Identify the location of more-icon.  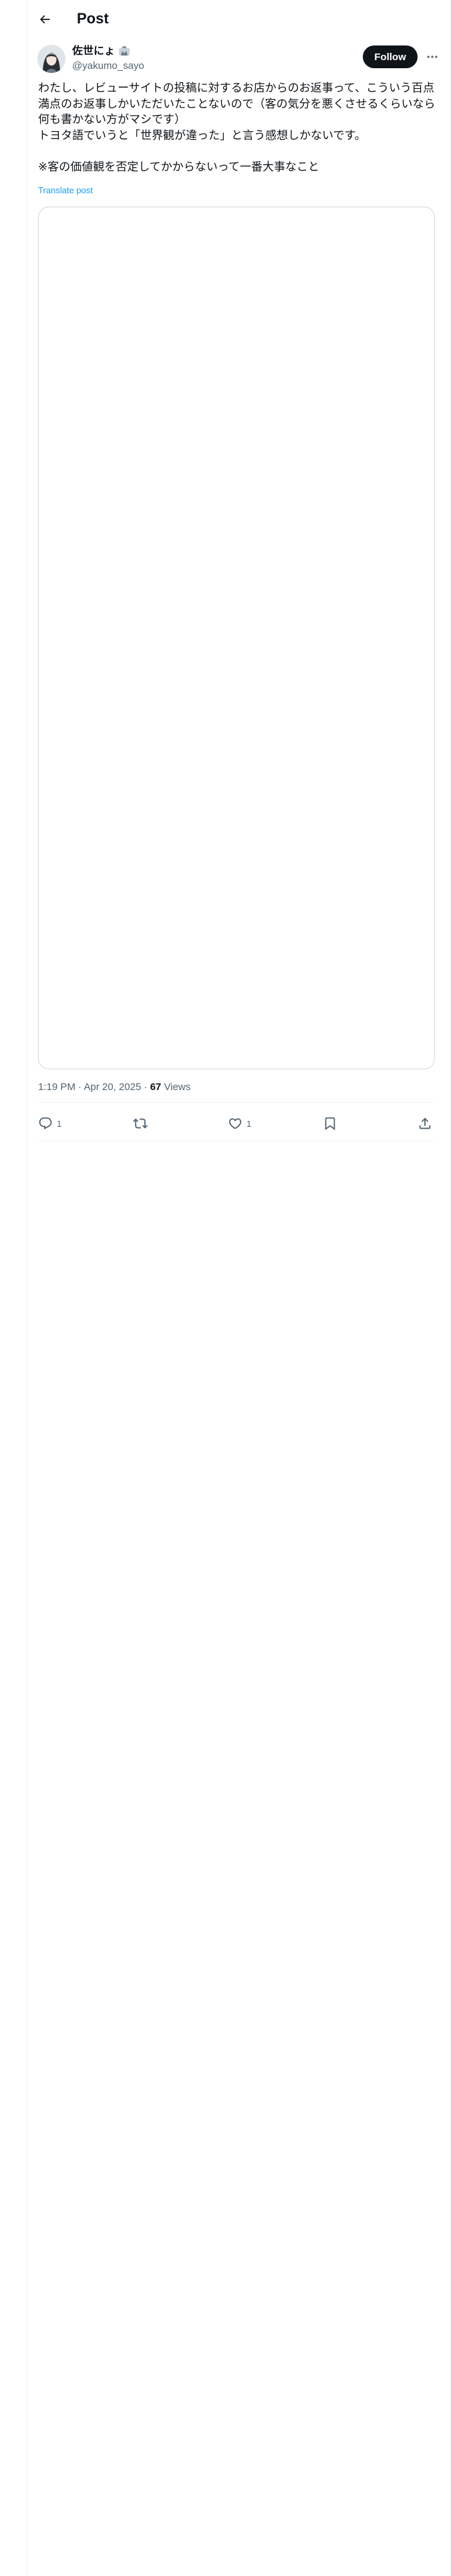
(432, 57).